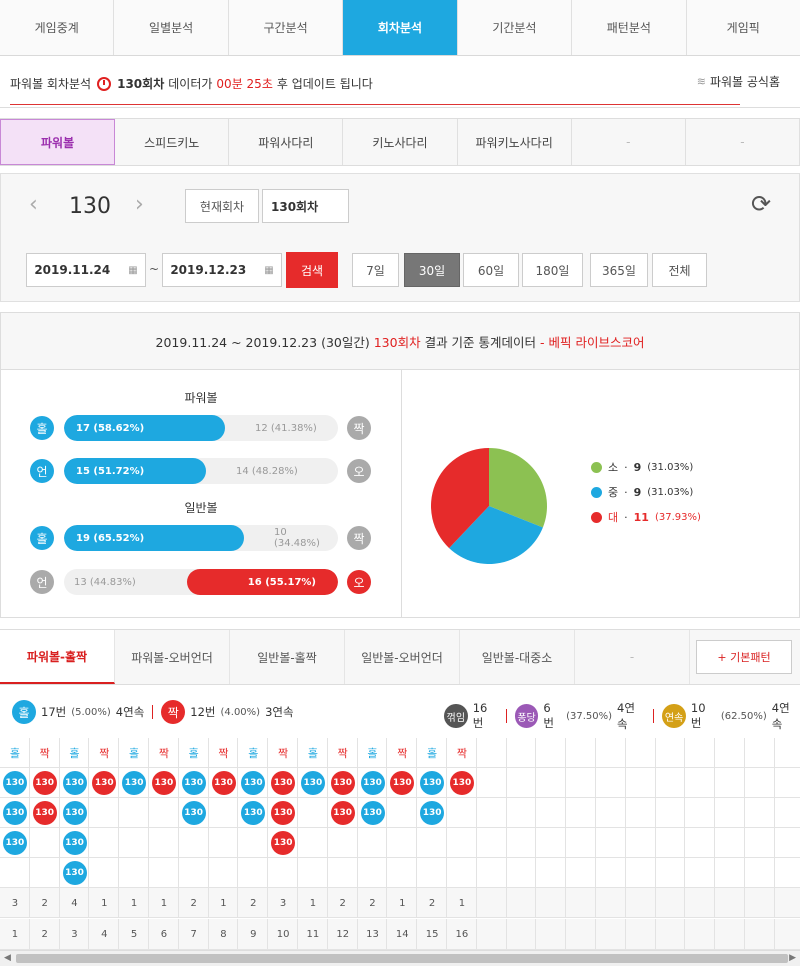 The width and height of the screenshot is (800, 966). Describe the element at coordinates (432, 270) in the screenshot. I see `period-button: 30일` at that location.